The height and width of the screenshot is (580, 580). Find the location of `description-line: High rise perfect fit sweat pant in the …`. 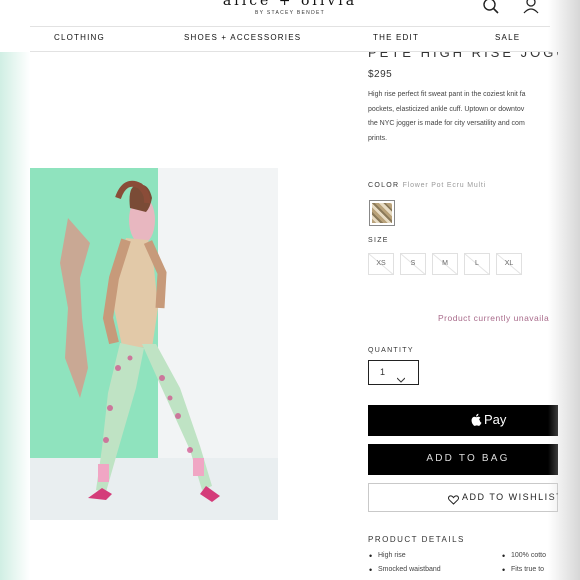

description-line: High rise perfect fit sweat pant in the … is located at coordinates (447, 94).